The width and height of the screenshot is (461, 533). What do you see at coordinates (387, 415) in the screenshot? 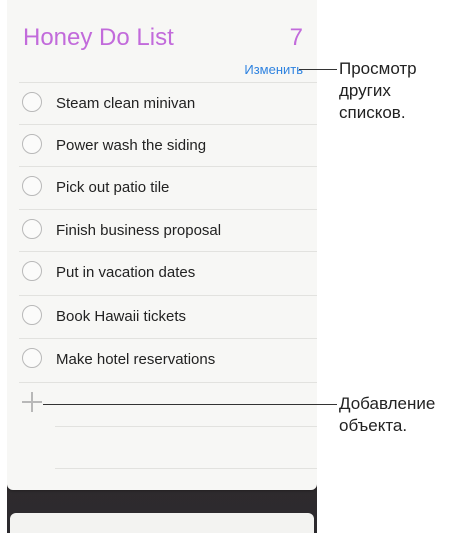
I see `callout-add-item: Добавление объекта.` at bounding box center [387, 415].